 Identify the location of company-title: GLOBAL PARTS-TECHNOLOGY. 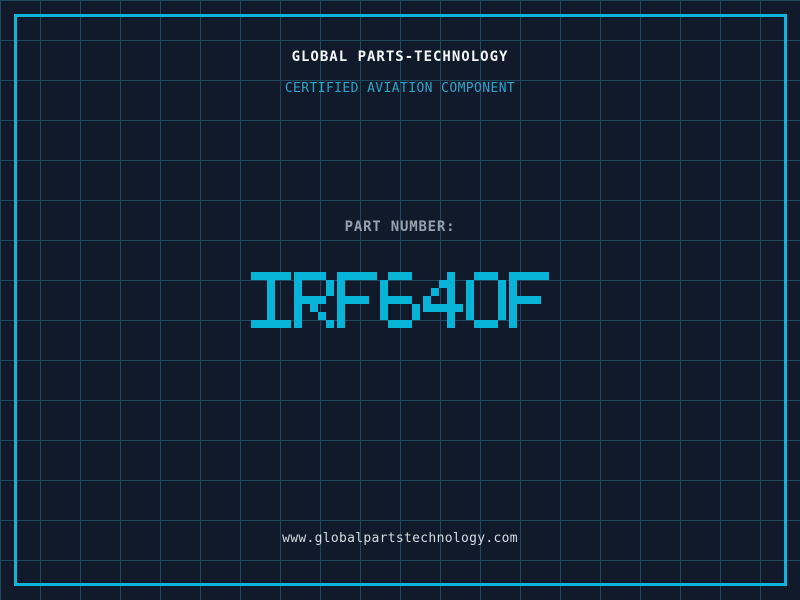
(400, 57).